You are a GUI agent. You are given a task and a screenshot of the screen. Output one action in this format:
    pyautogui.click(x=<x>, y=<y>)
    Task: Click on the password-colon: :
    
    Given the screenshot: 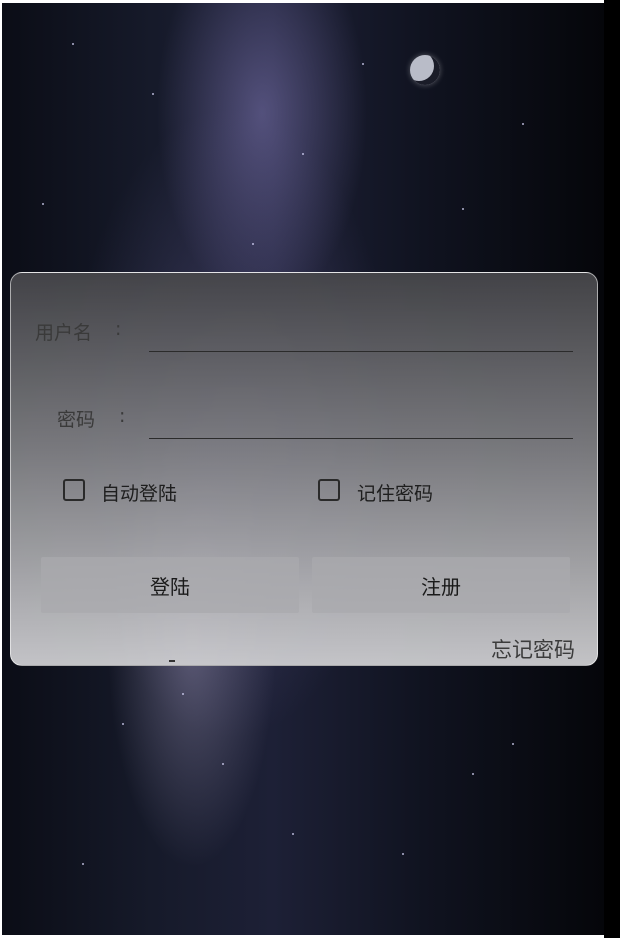 What is the action you would take?
    pyautogui.click(x=122, y=416)
    